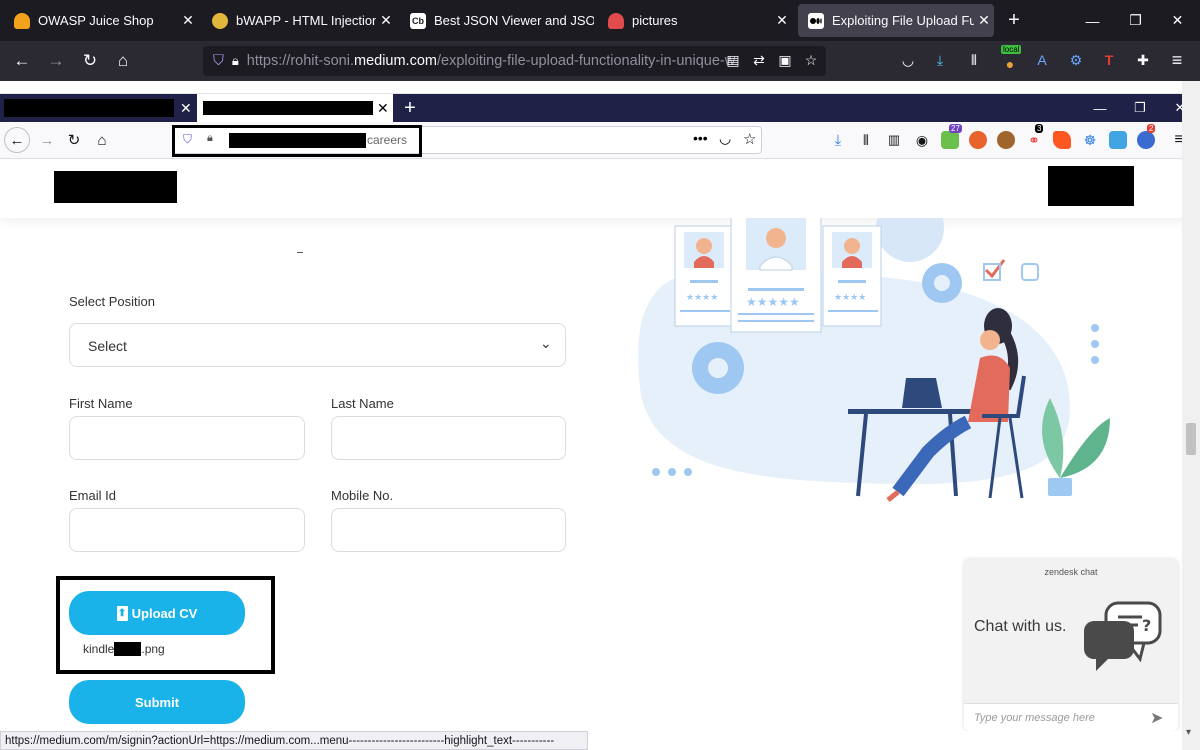 The image size is (1200, 750). Describe the element at coordinates (759, 60) in the screenshot. I see `translate-icon: ⇄` at that location.